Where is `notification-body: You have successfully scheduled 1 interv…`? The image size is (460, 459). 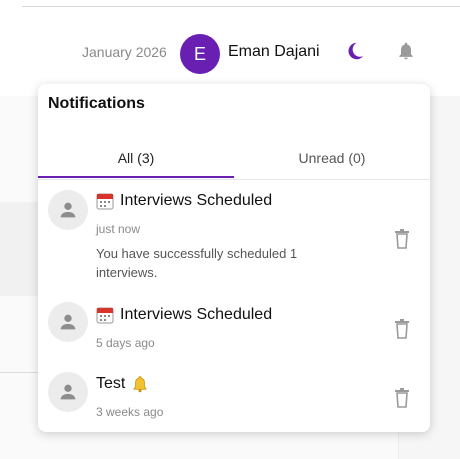
notification-body: You have successfully scheduled 1 interv… is located at coordinates (197, 263).